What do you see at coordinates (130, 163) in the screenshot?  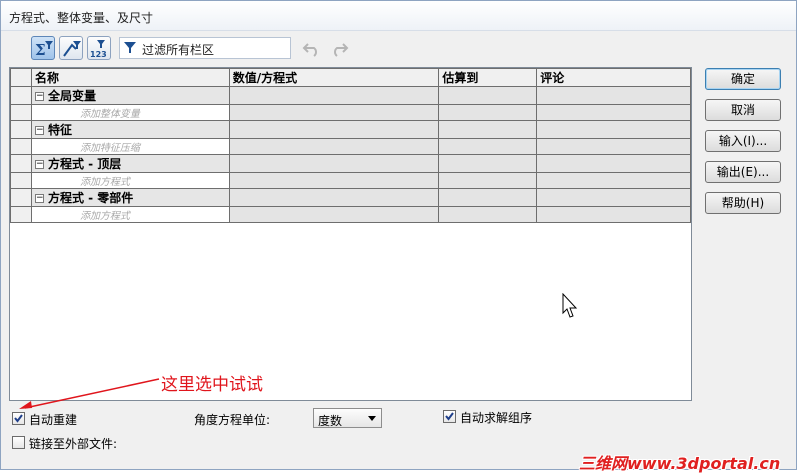 I see `group-equations-top: − 方程式 - 顶层` at bounding box center [130, 163].